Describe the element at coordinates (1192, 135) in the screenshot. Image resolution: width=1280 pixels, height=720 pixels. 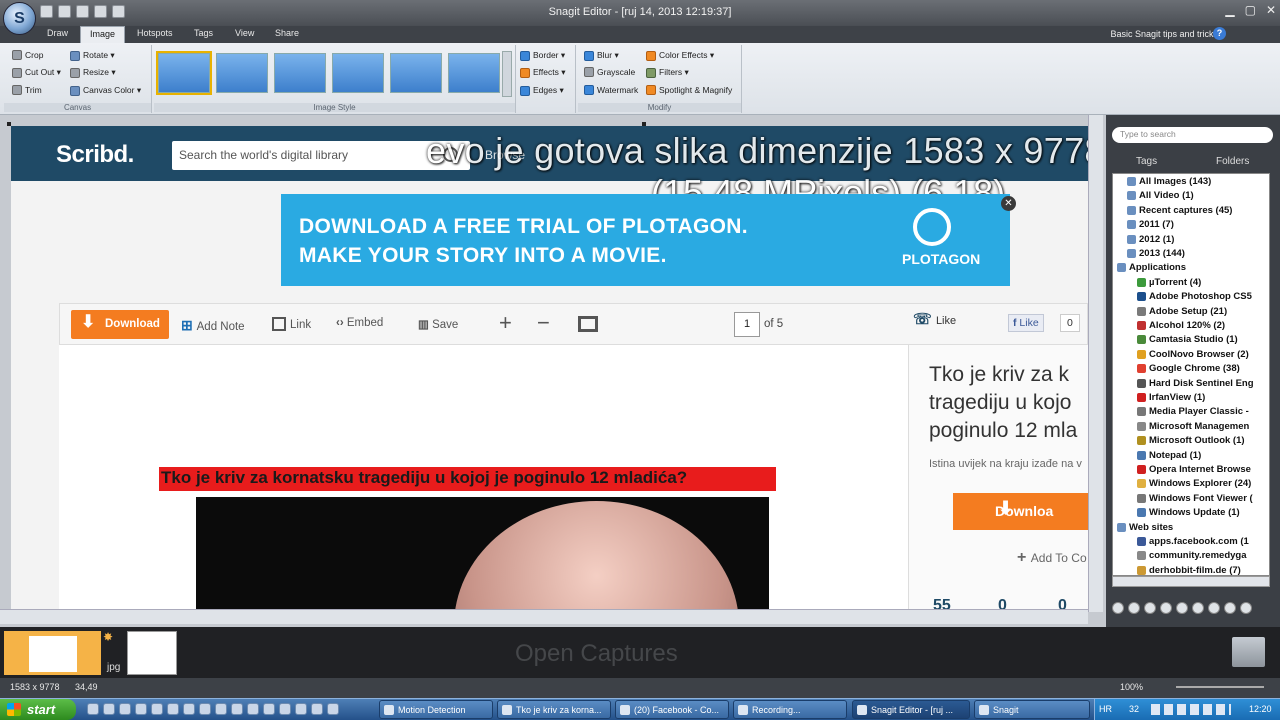
I see `library-search-input: Type to search` at that location.